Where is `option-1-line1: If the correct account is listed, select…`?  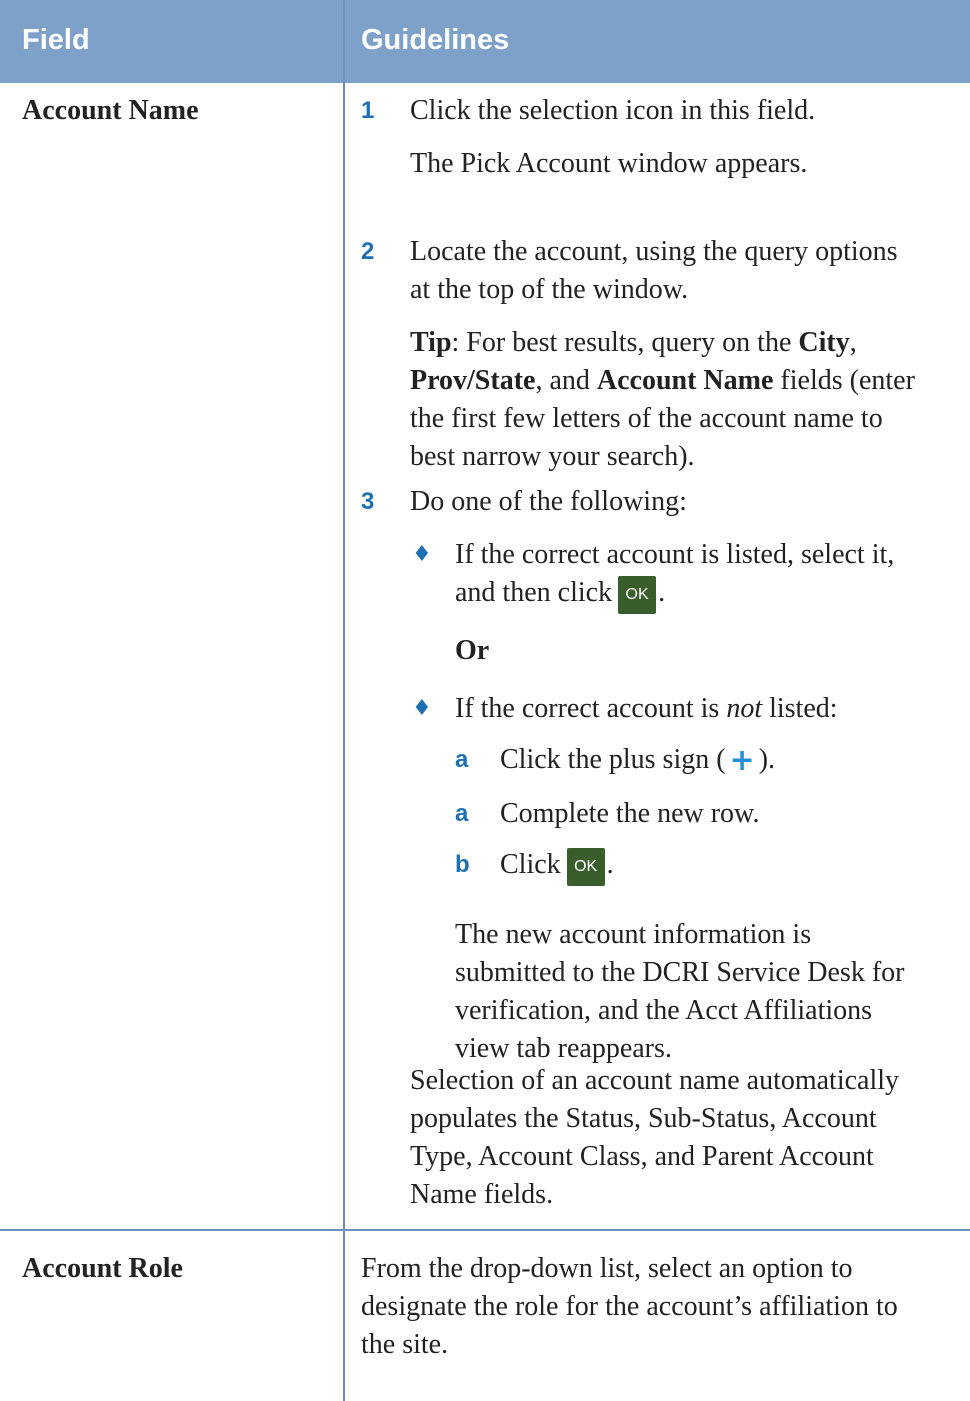
option-1-line1: If the correct account is listed, select… is located at coordinates (675, 554).